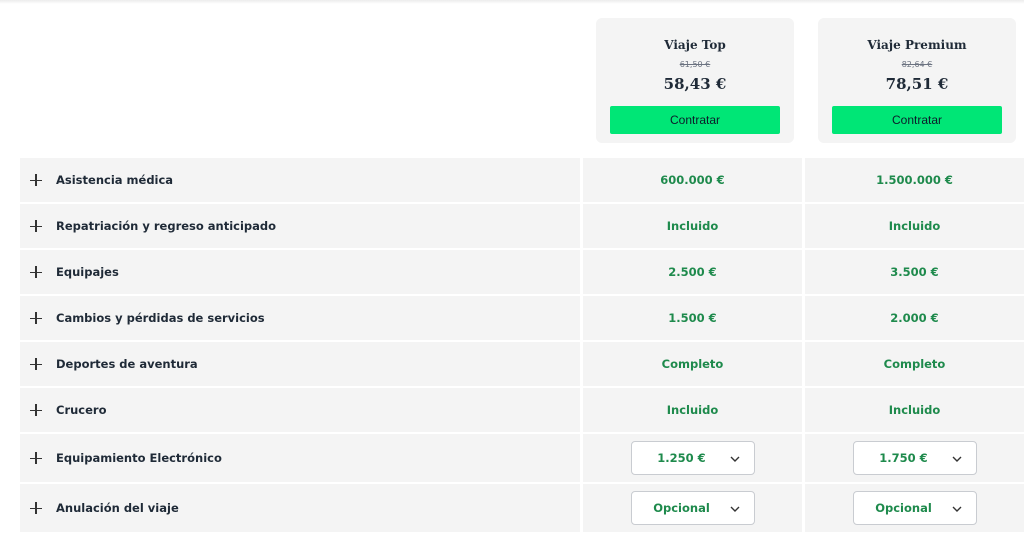  Describe the element at coordinates (914, 180) in the screenshot. I see `value-premium: 1.500.000 €` at that location.